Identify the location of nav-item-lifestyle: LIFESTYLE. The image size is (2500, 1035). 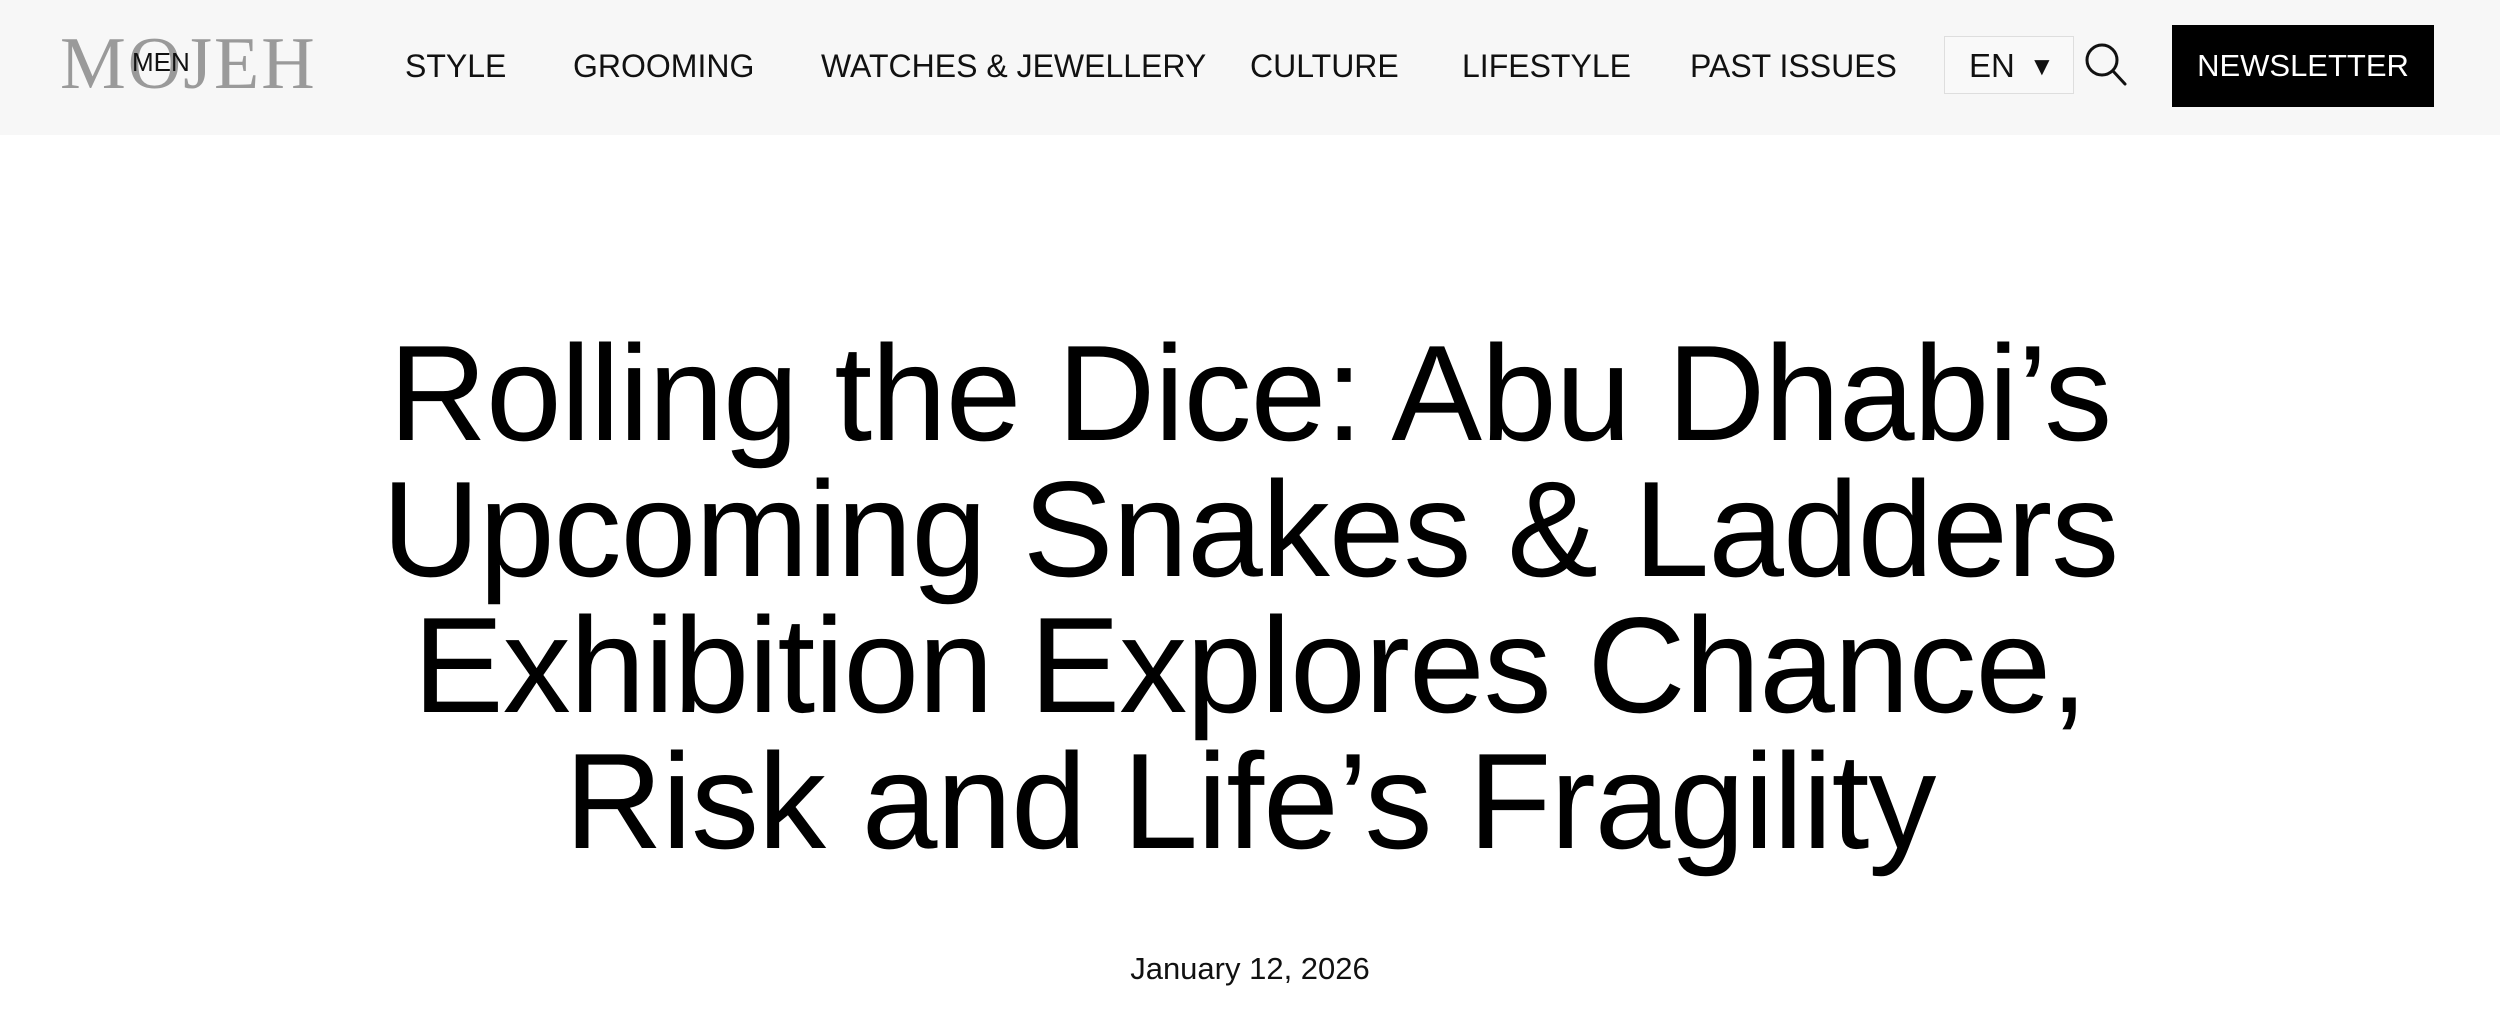
(1546, 66).